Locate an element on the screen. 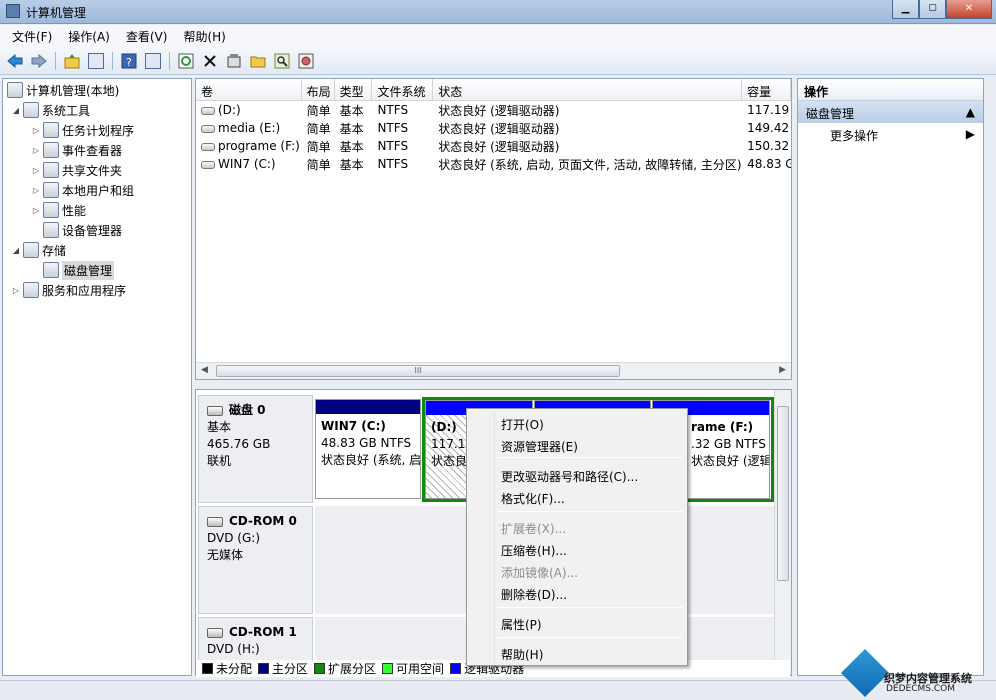  properties-button is located at coordinates (234, 61).